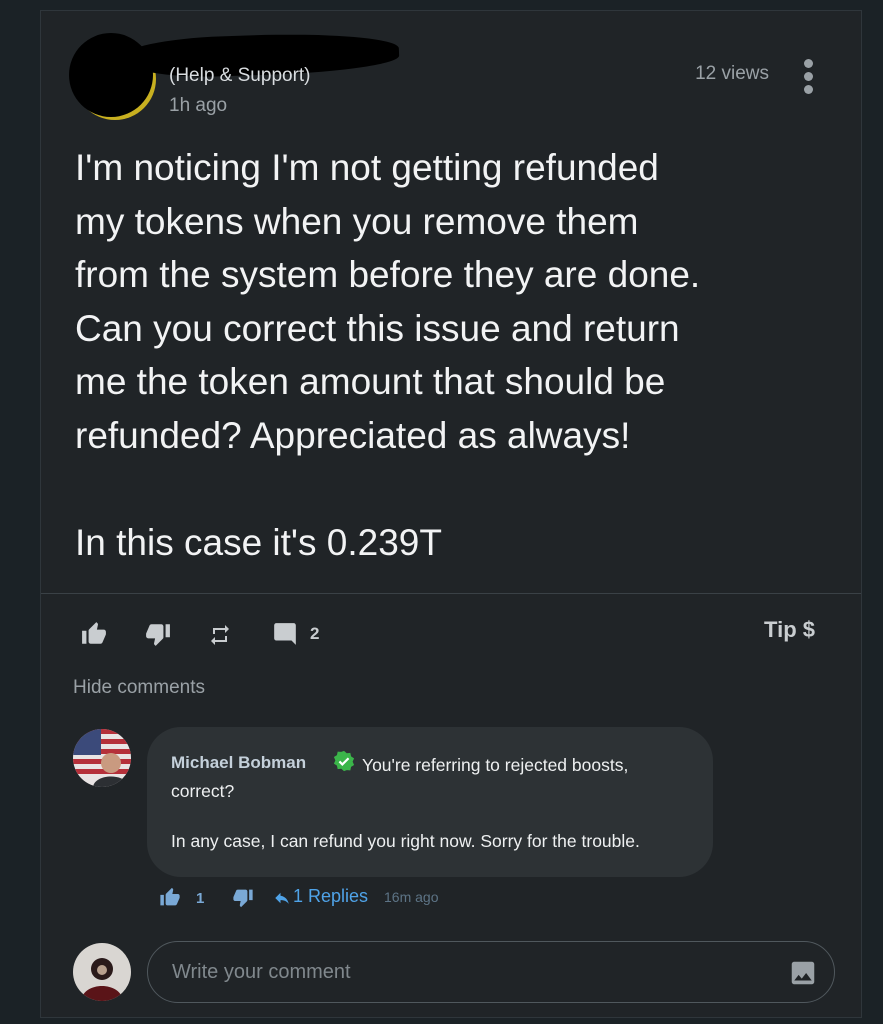 The width and height of the screenshot is (883, 1024). Describe the element at coordinates (451, 593) in the screenshot. I see `divider` at that location.